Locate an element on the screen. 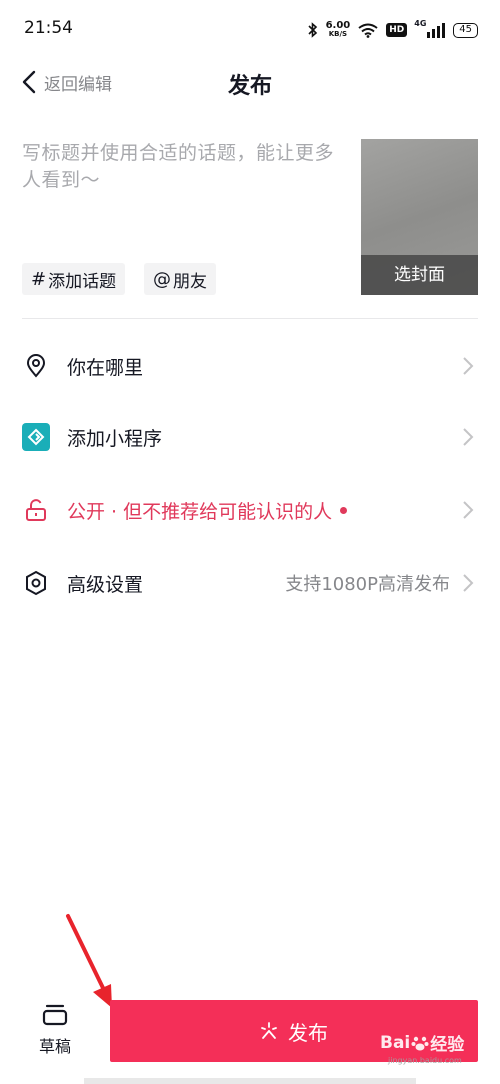  privacy-row: 公开 · 但不推荐给可能认识的人 is located at coordinates (250, 510).